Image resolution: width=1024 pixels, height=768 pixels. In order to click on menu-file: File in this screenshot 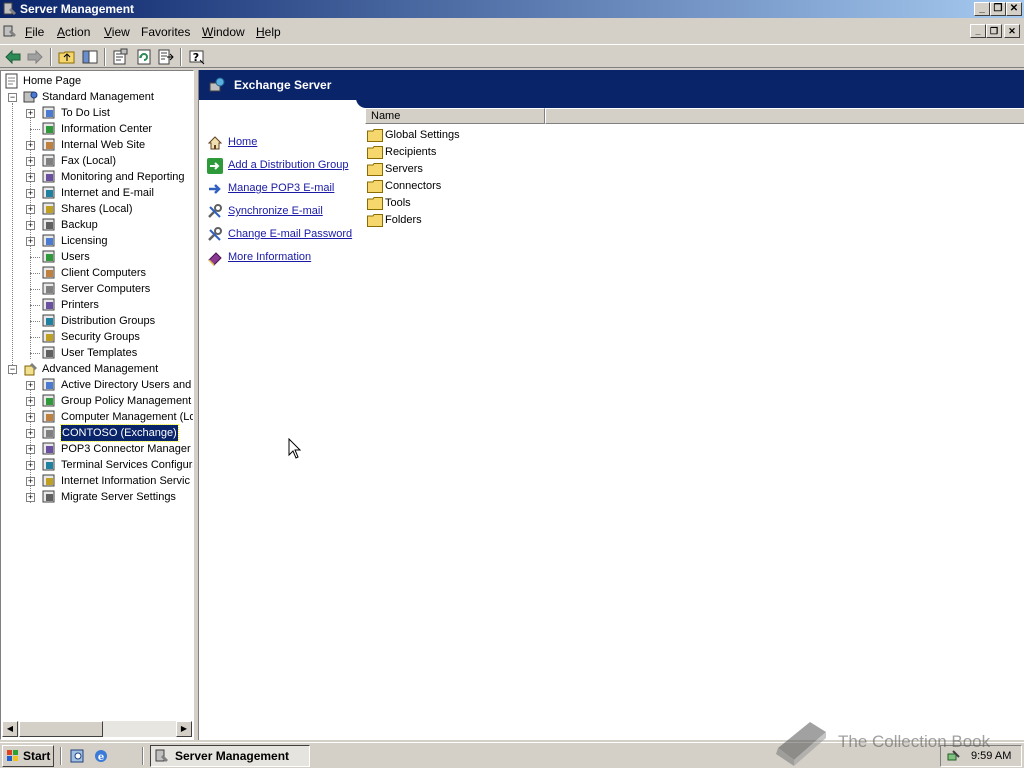, I will do `click(34, 32)`.